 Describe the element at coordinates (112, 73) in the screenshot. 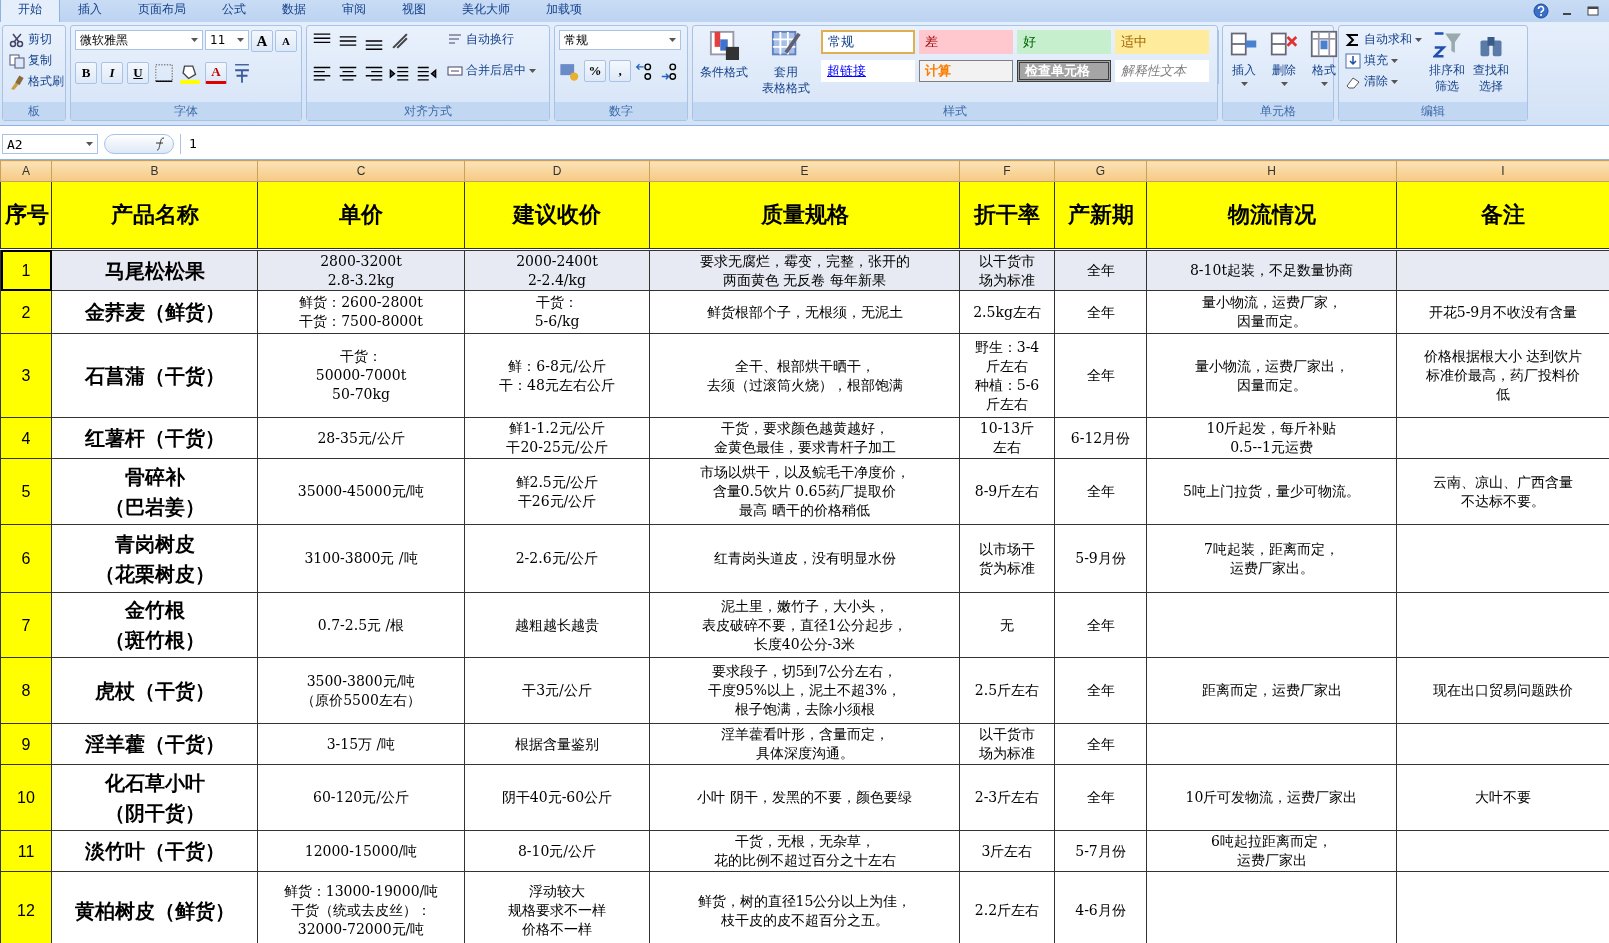

I see `italic-button: I` at that location.